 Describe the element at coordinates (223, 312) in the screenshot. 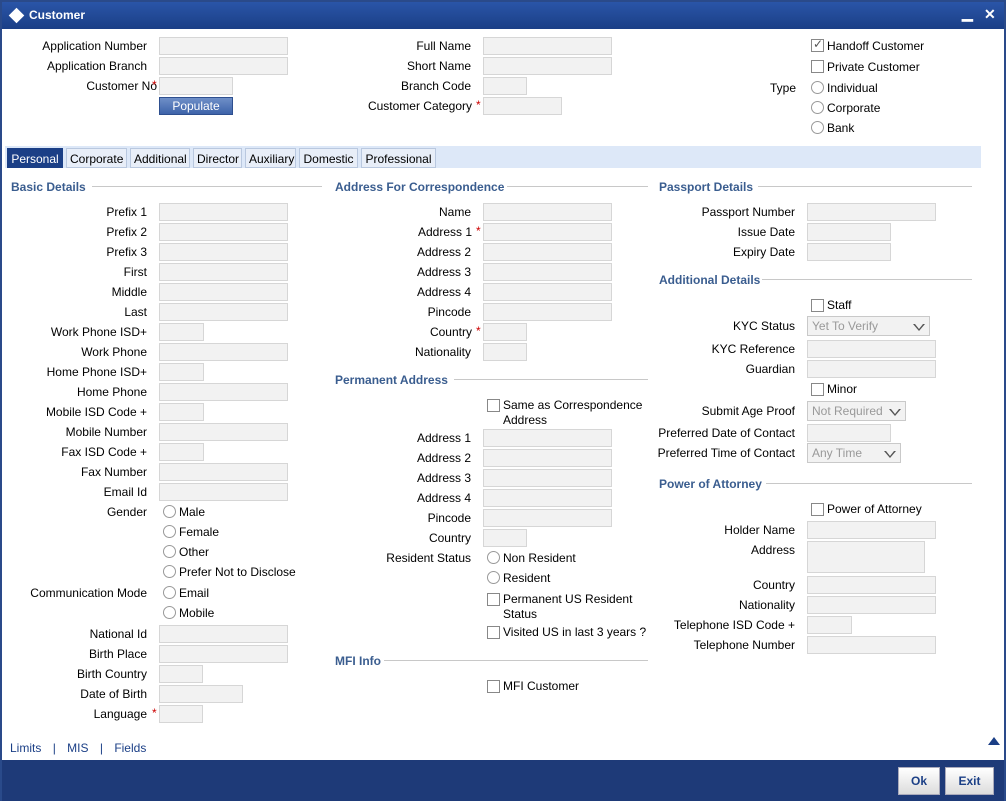

I see `last-name-input` at that location.